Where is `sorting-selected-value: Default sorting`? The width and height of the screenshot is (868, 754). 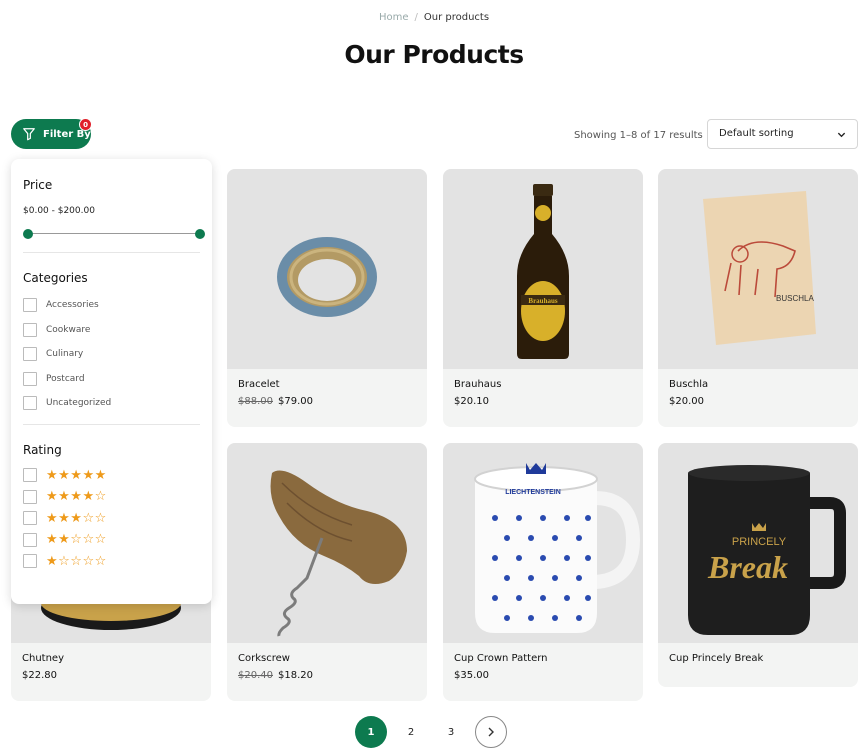 sorting-selected-value: Default sorting is located at coordinates (756, 133).